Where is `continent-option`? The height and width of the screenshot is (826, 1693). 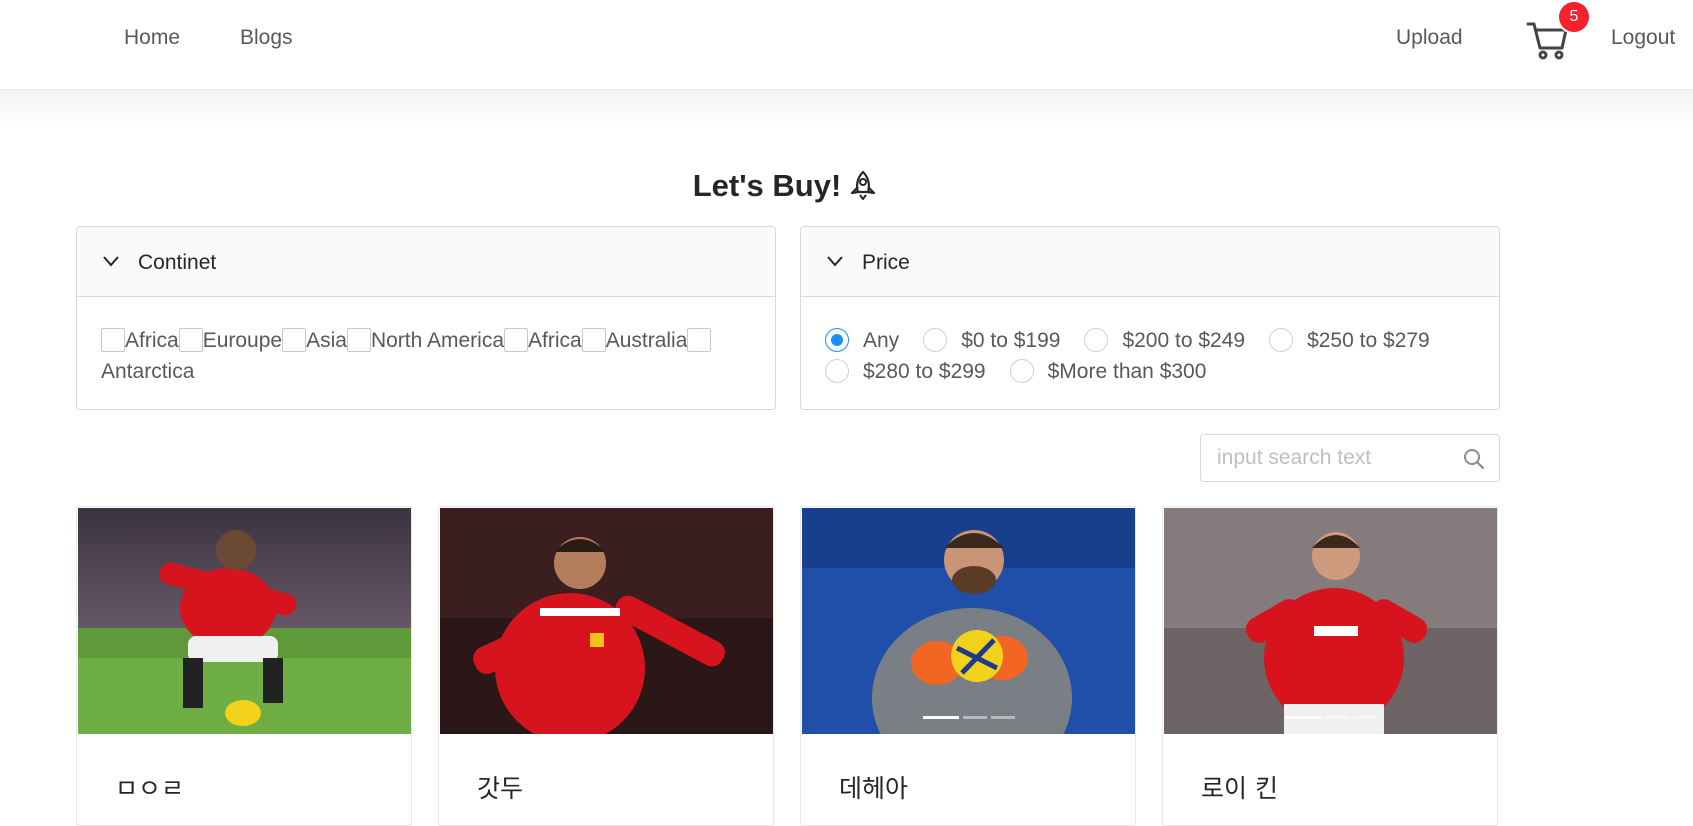
continent-option is located at coordinates (699, 340).